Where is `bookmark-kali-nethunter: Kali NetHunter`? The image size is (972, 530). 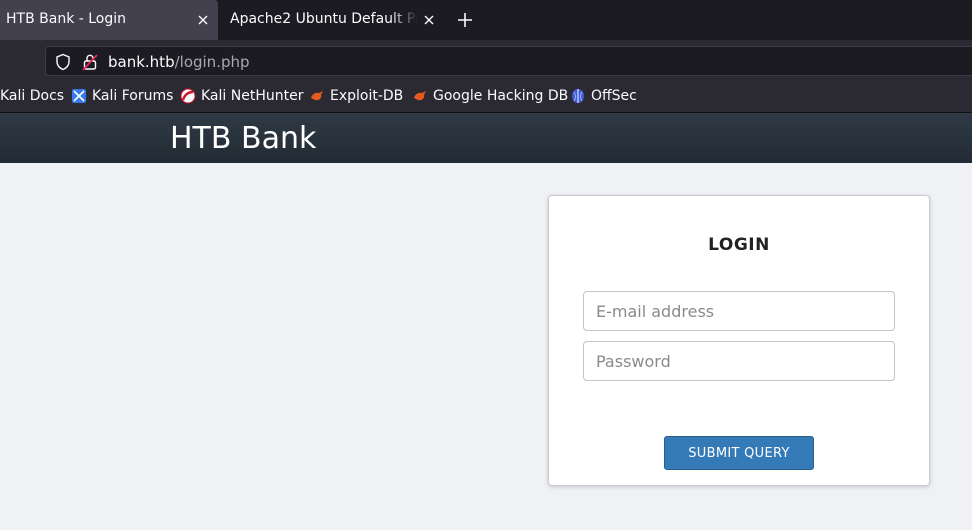 bookmark-kali-nethunter: Kali NetHunter is located at coordinates (241, 96).